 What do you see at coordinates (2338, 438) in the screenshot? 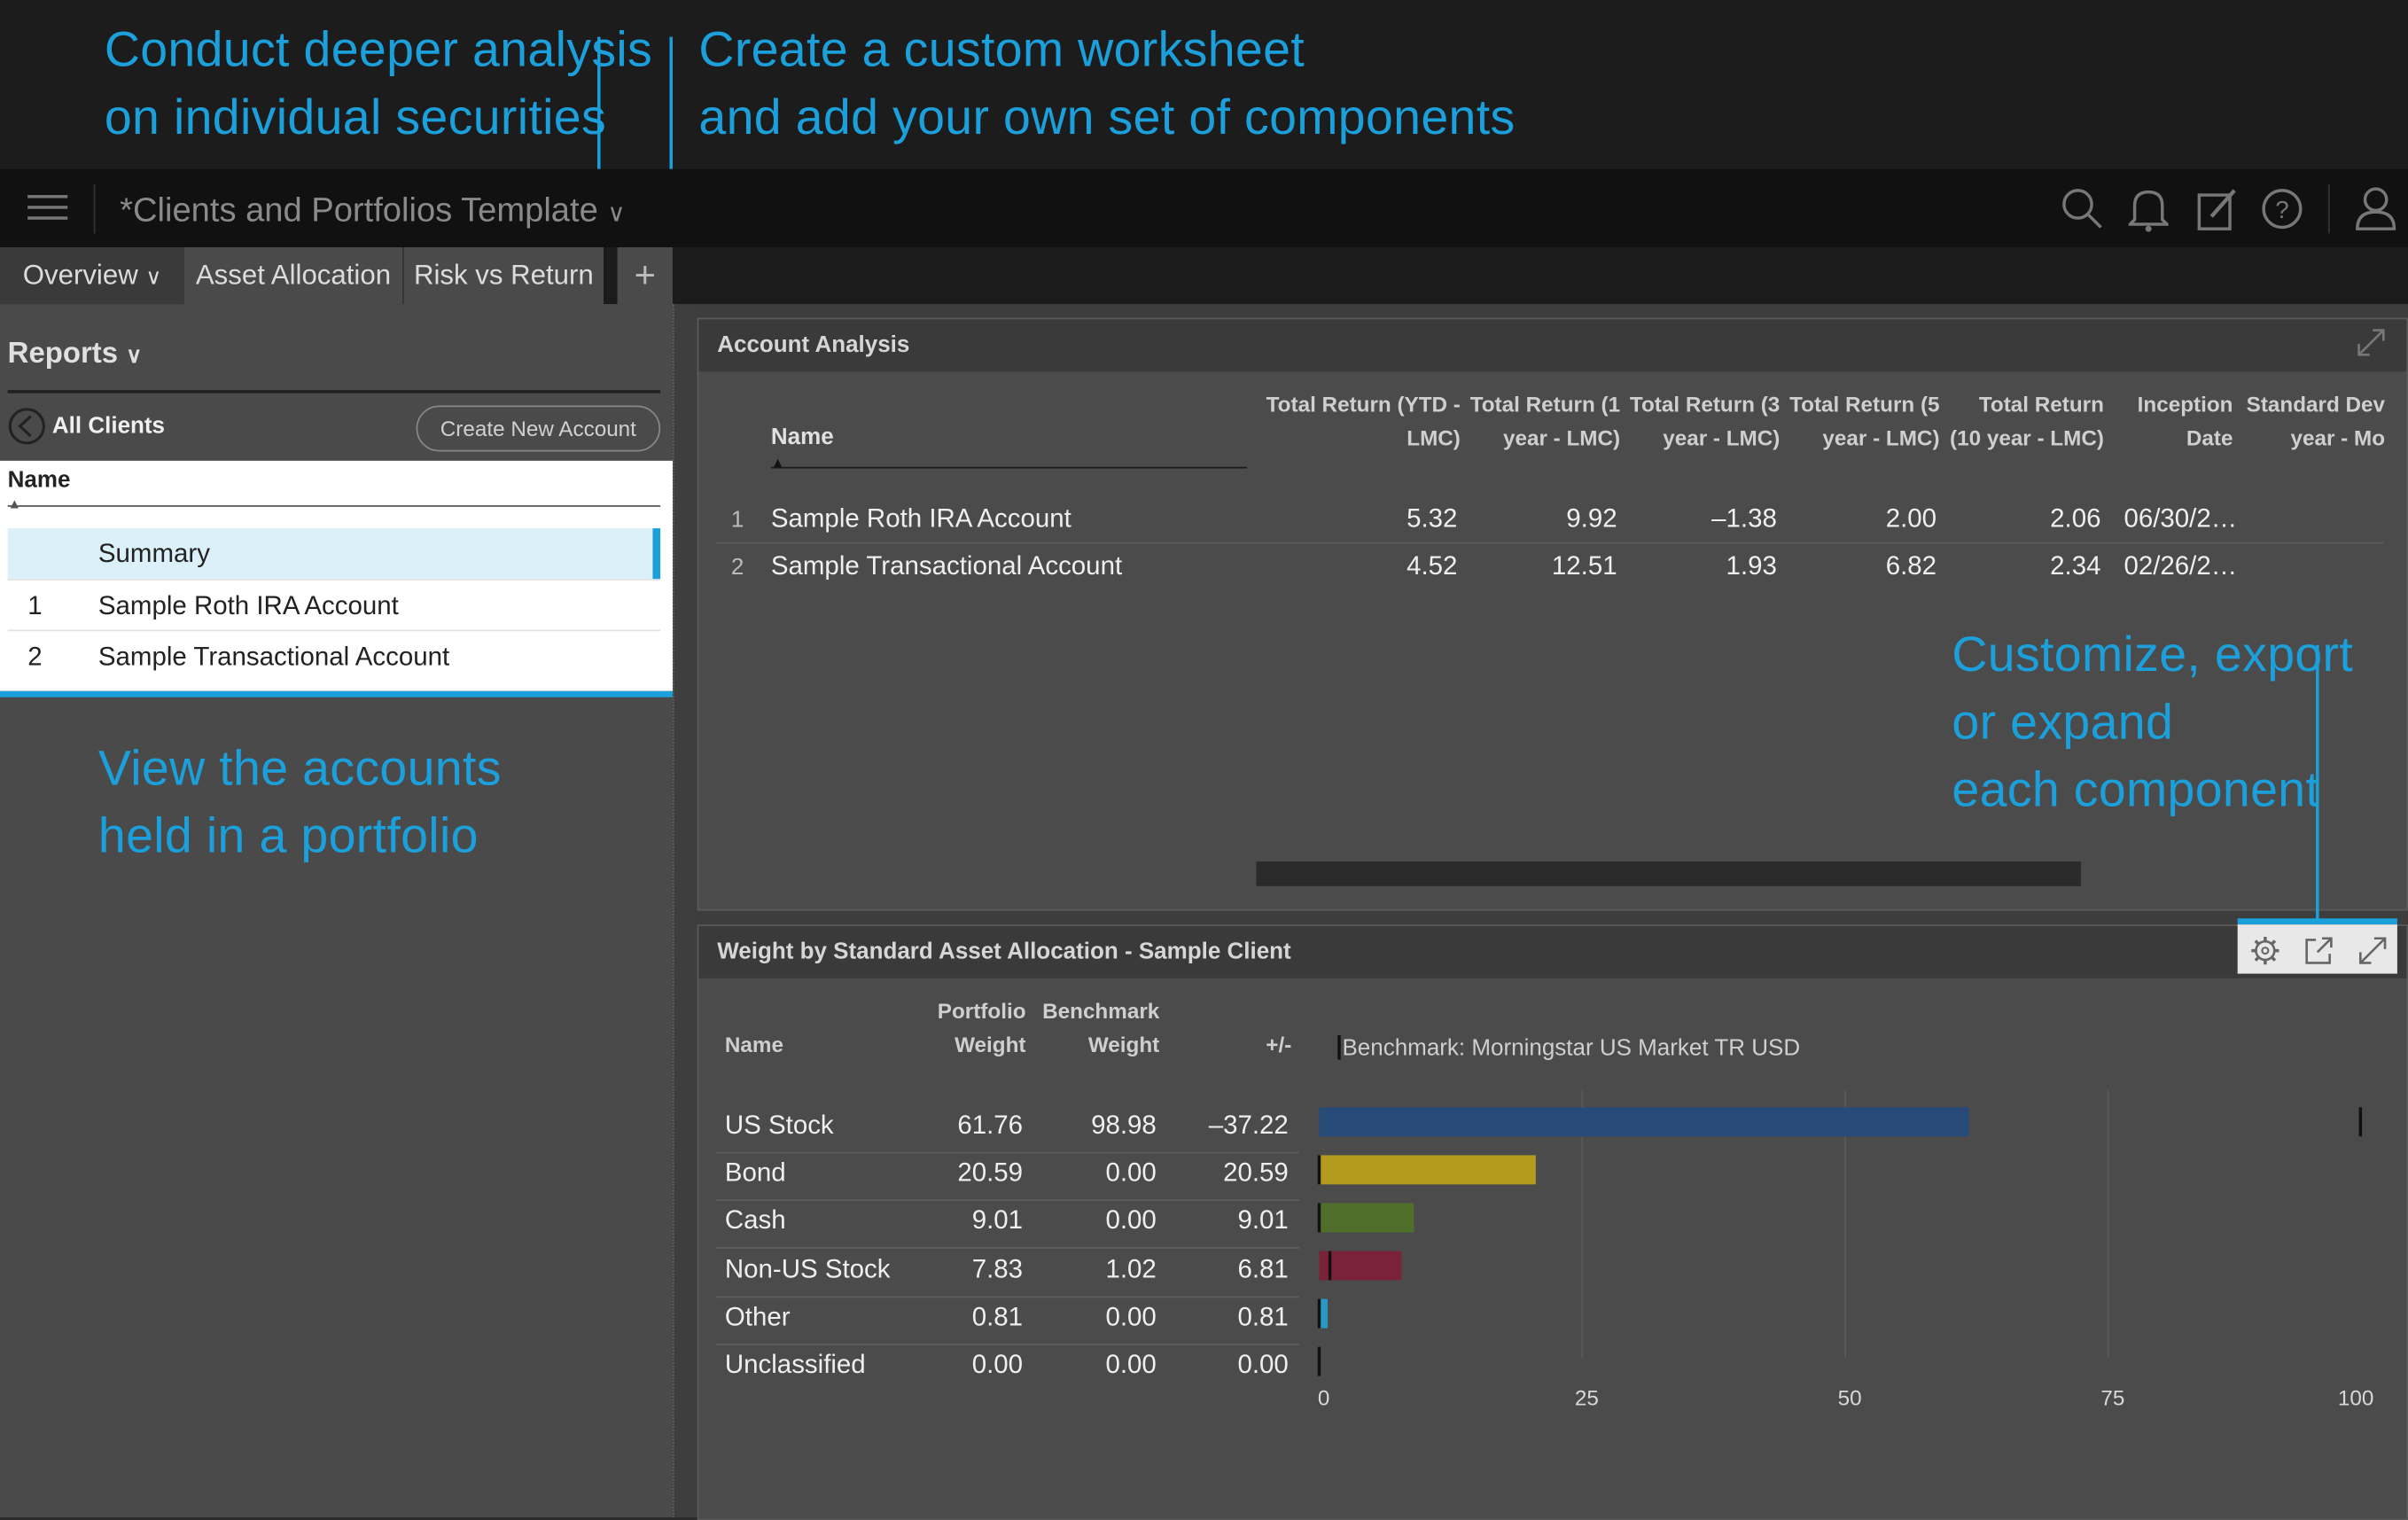
I see `header-line: year - Mo` at bounding box center [2338, 438].